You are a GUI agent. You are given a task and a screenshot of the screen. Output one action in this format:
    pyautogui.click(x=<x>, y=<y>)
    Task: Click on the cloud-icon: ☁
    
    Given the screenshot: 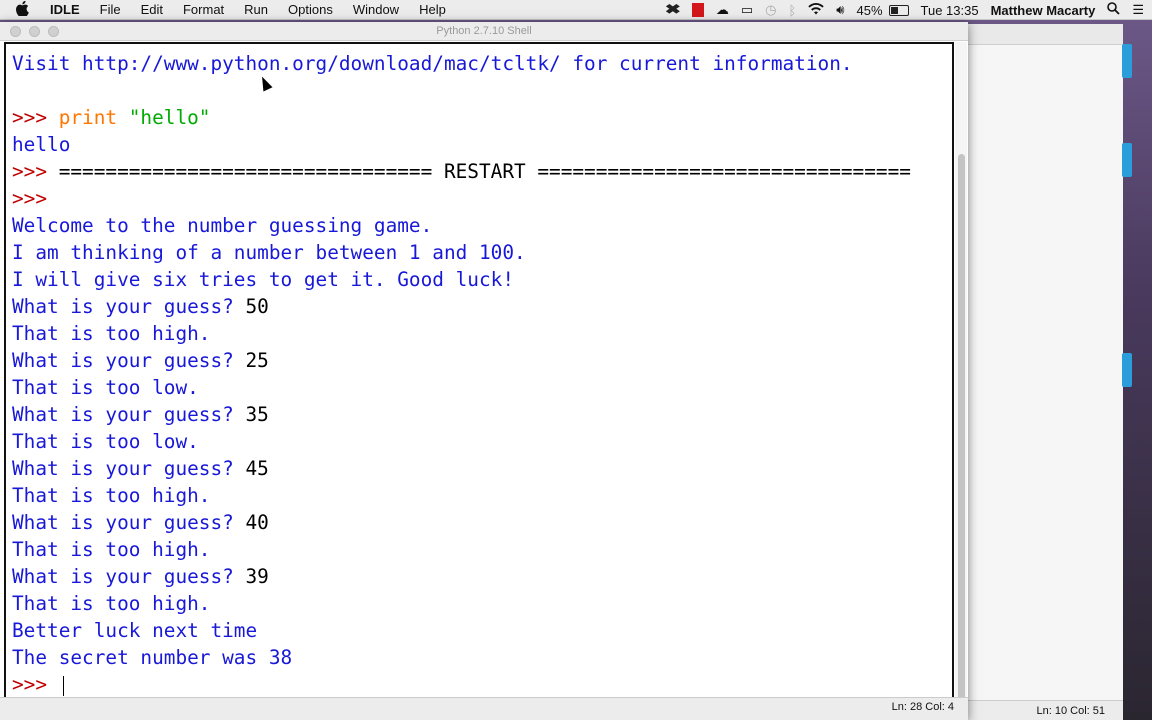 What is the action you would take?
    pyautogui.click(x=722, y=10)
    